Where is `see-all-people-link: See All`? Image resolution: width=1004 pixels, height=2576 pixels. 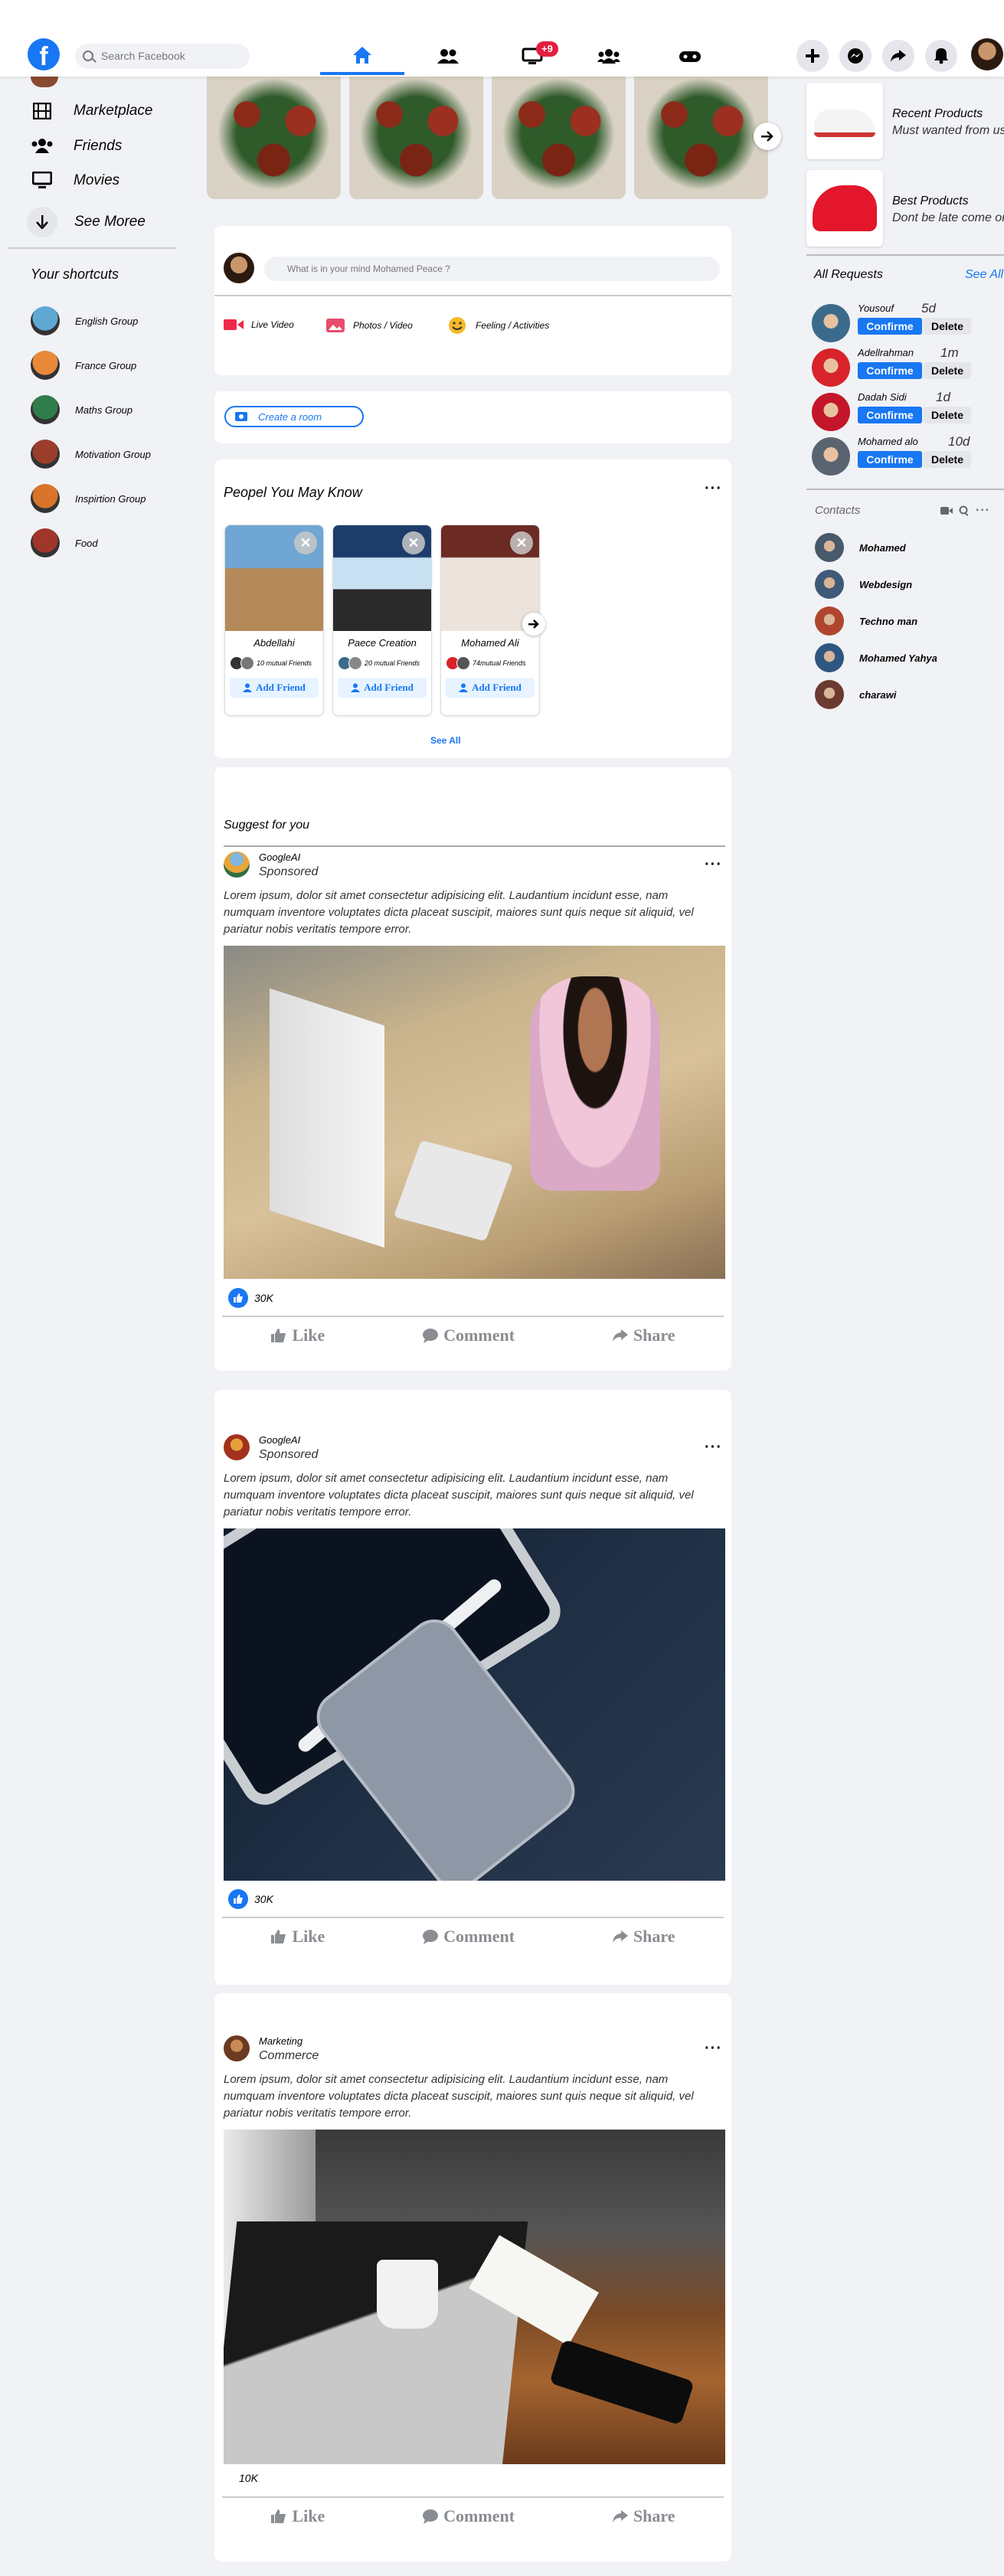 see-all-people-link: See All is located at coordinates (445, 740).